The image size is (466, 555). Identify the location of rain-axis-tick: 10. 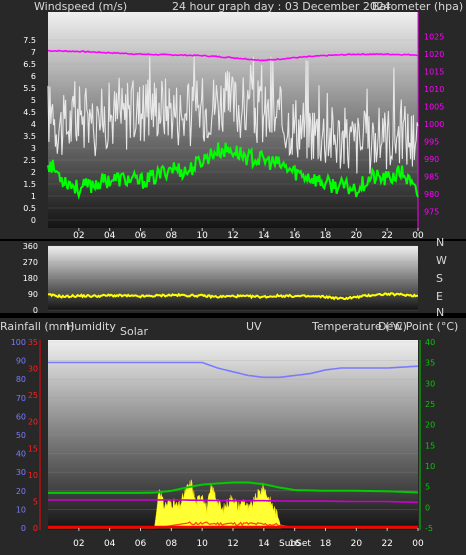
(33, 475).